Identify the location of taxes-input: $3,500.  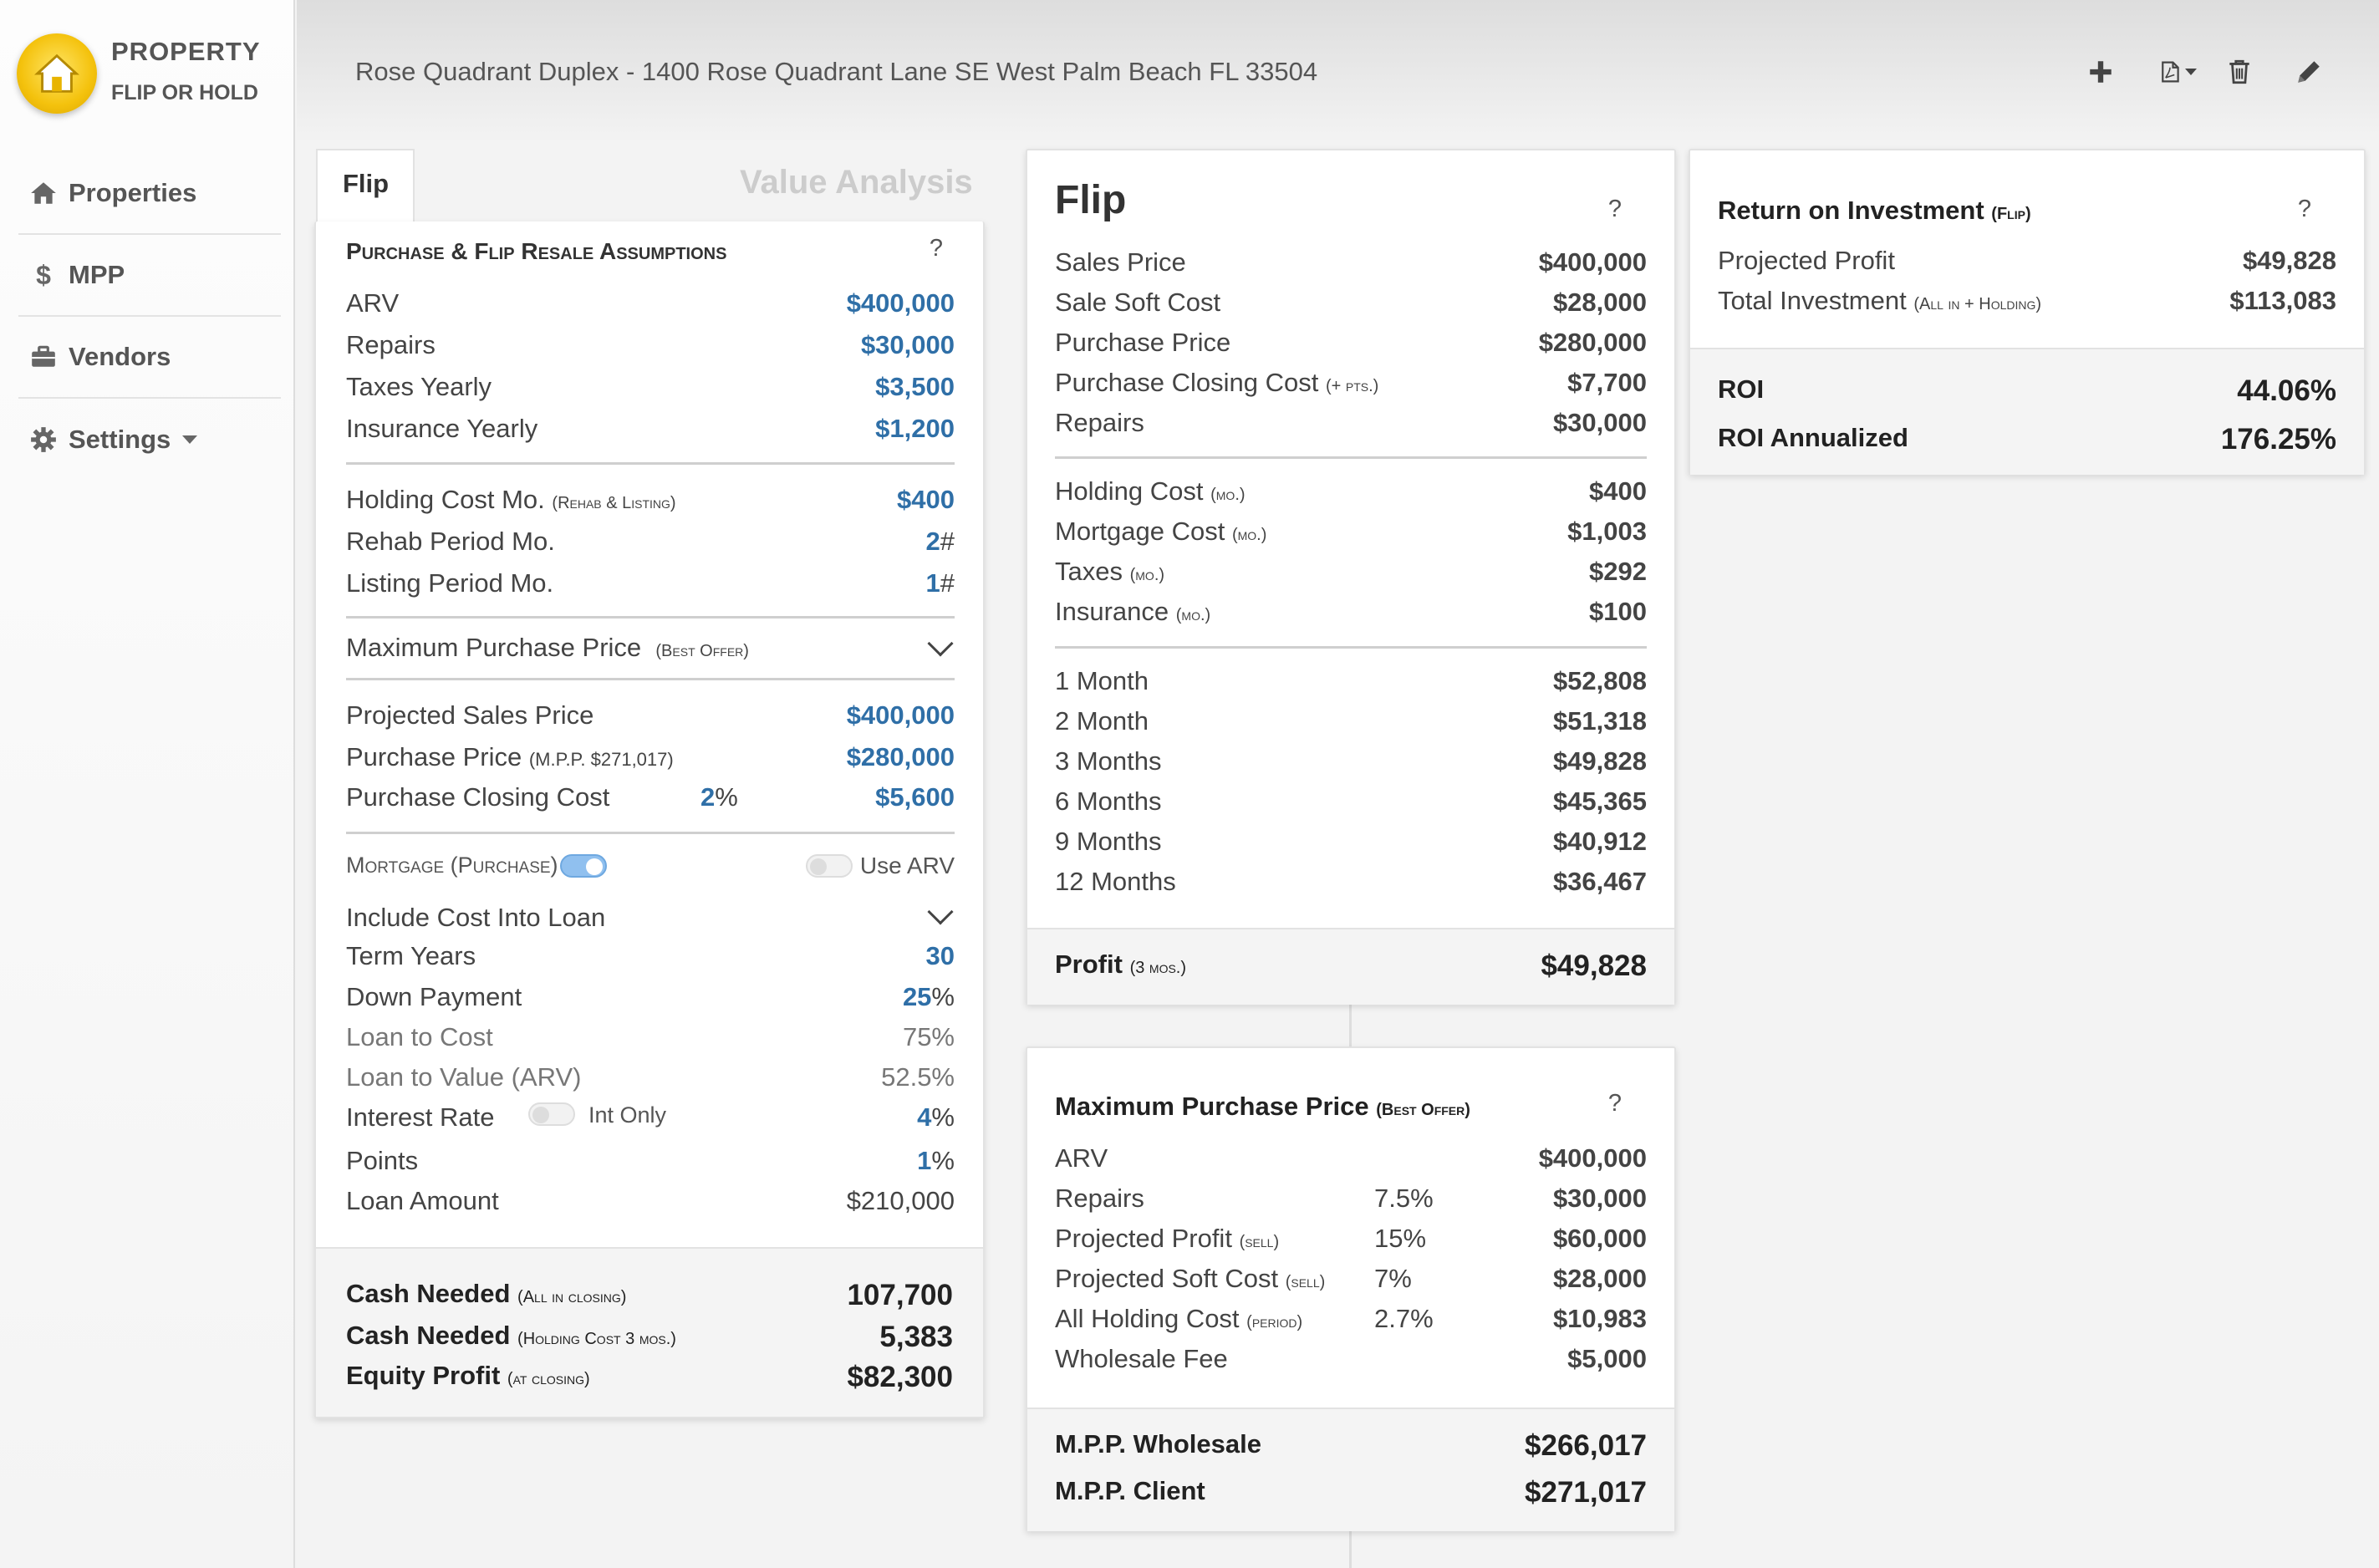
(915, 387).